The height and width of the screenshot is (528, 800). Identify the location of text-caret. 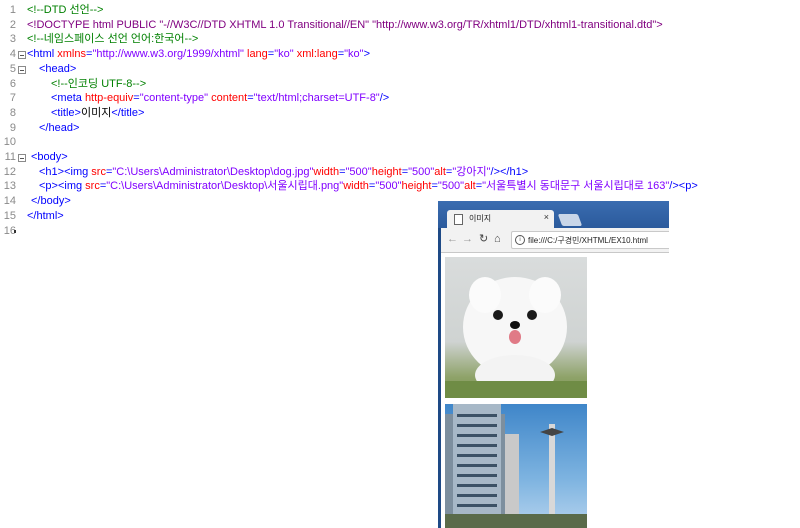
(15, 231).